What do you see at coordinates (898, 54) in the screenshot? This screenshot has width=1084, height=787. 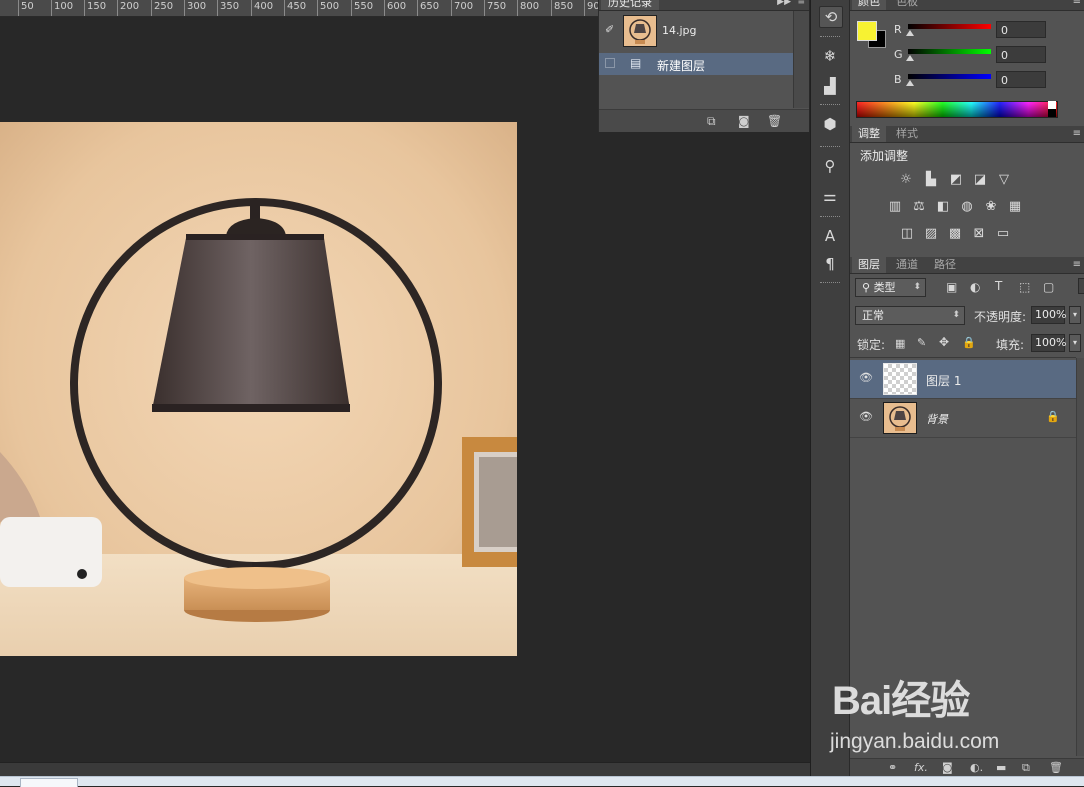 I see `green-channel-label: G` at bounding box center [898, 54].